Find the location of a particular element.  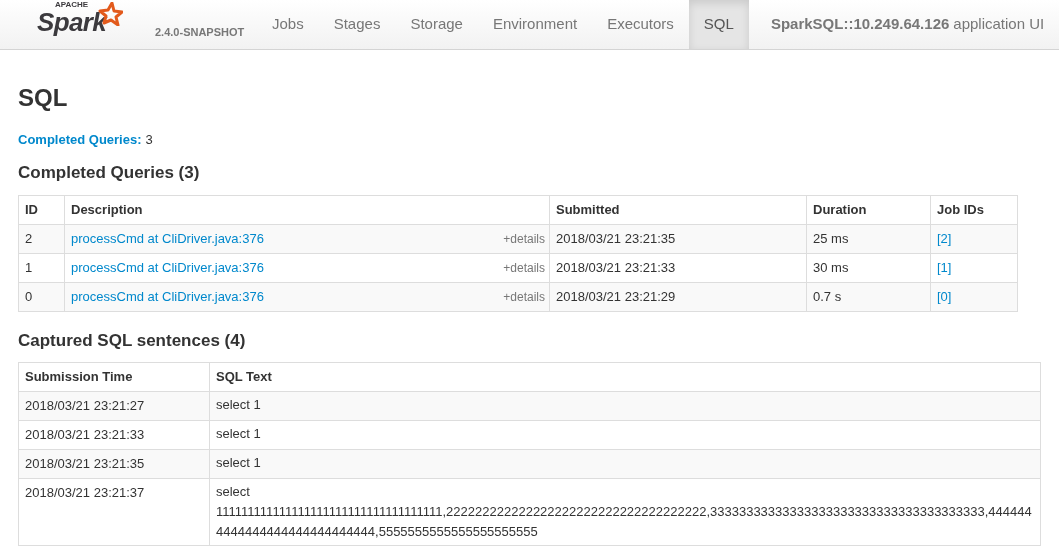

app-name: SparkSQL::10.249.64.126 is located at coordinates (860, 24).